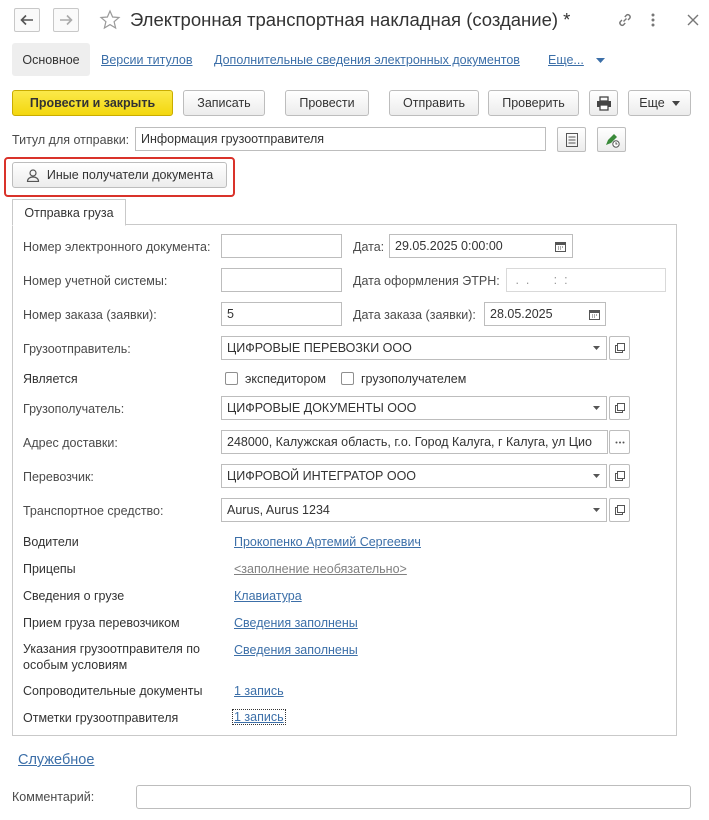  I want to click on star-icon, so click(110, 19).